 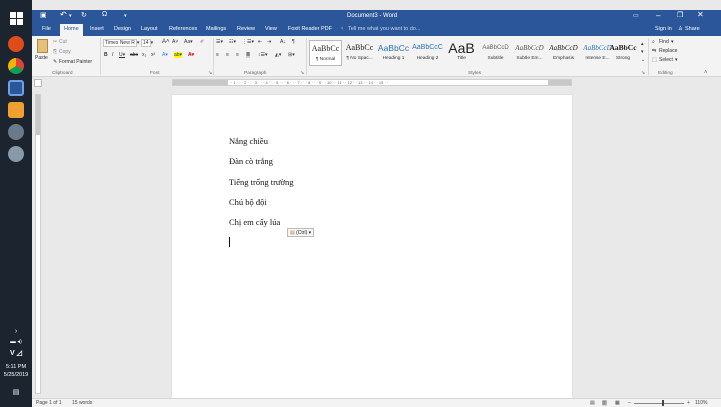 I want to click on tab-file: File, so click(x=46, y=29).